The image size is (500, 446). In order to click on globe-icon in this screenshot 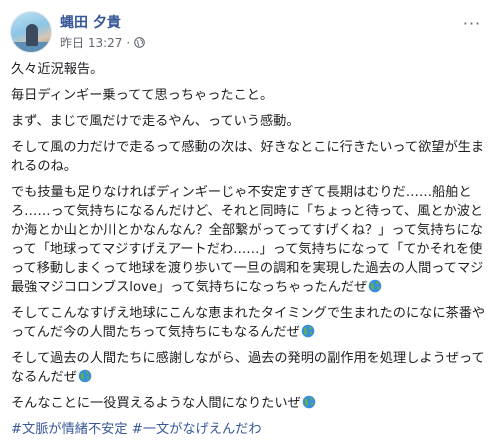, I will do `click(140, 42)`.